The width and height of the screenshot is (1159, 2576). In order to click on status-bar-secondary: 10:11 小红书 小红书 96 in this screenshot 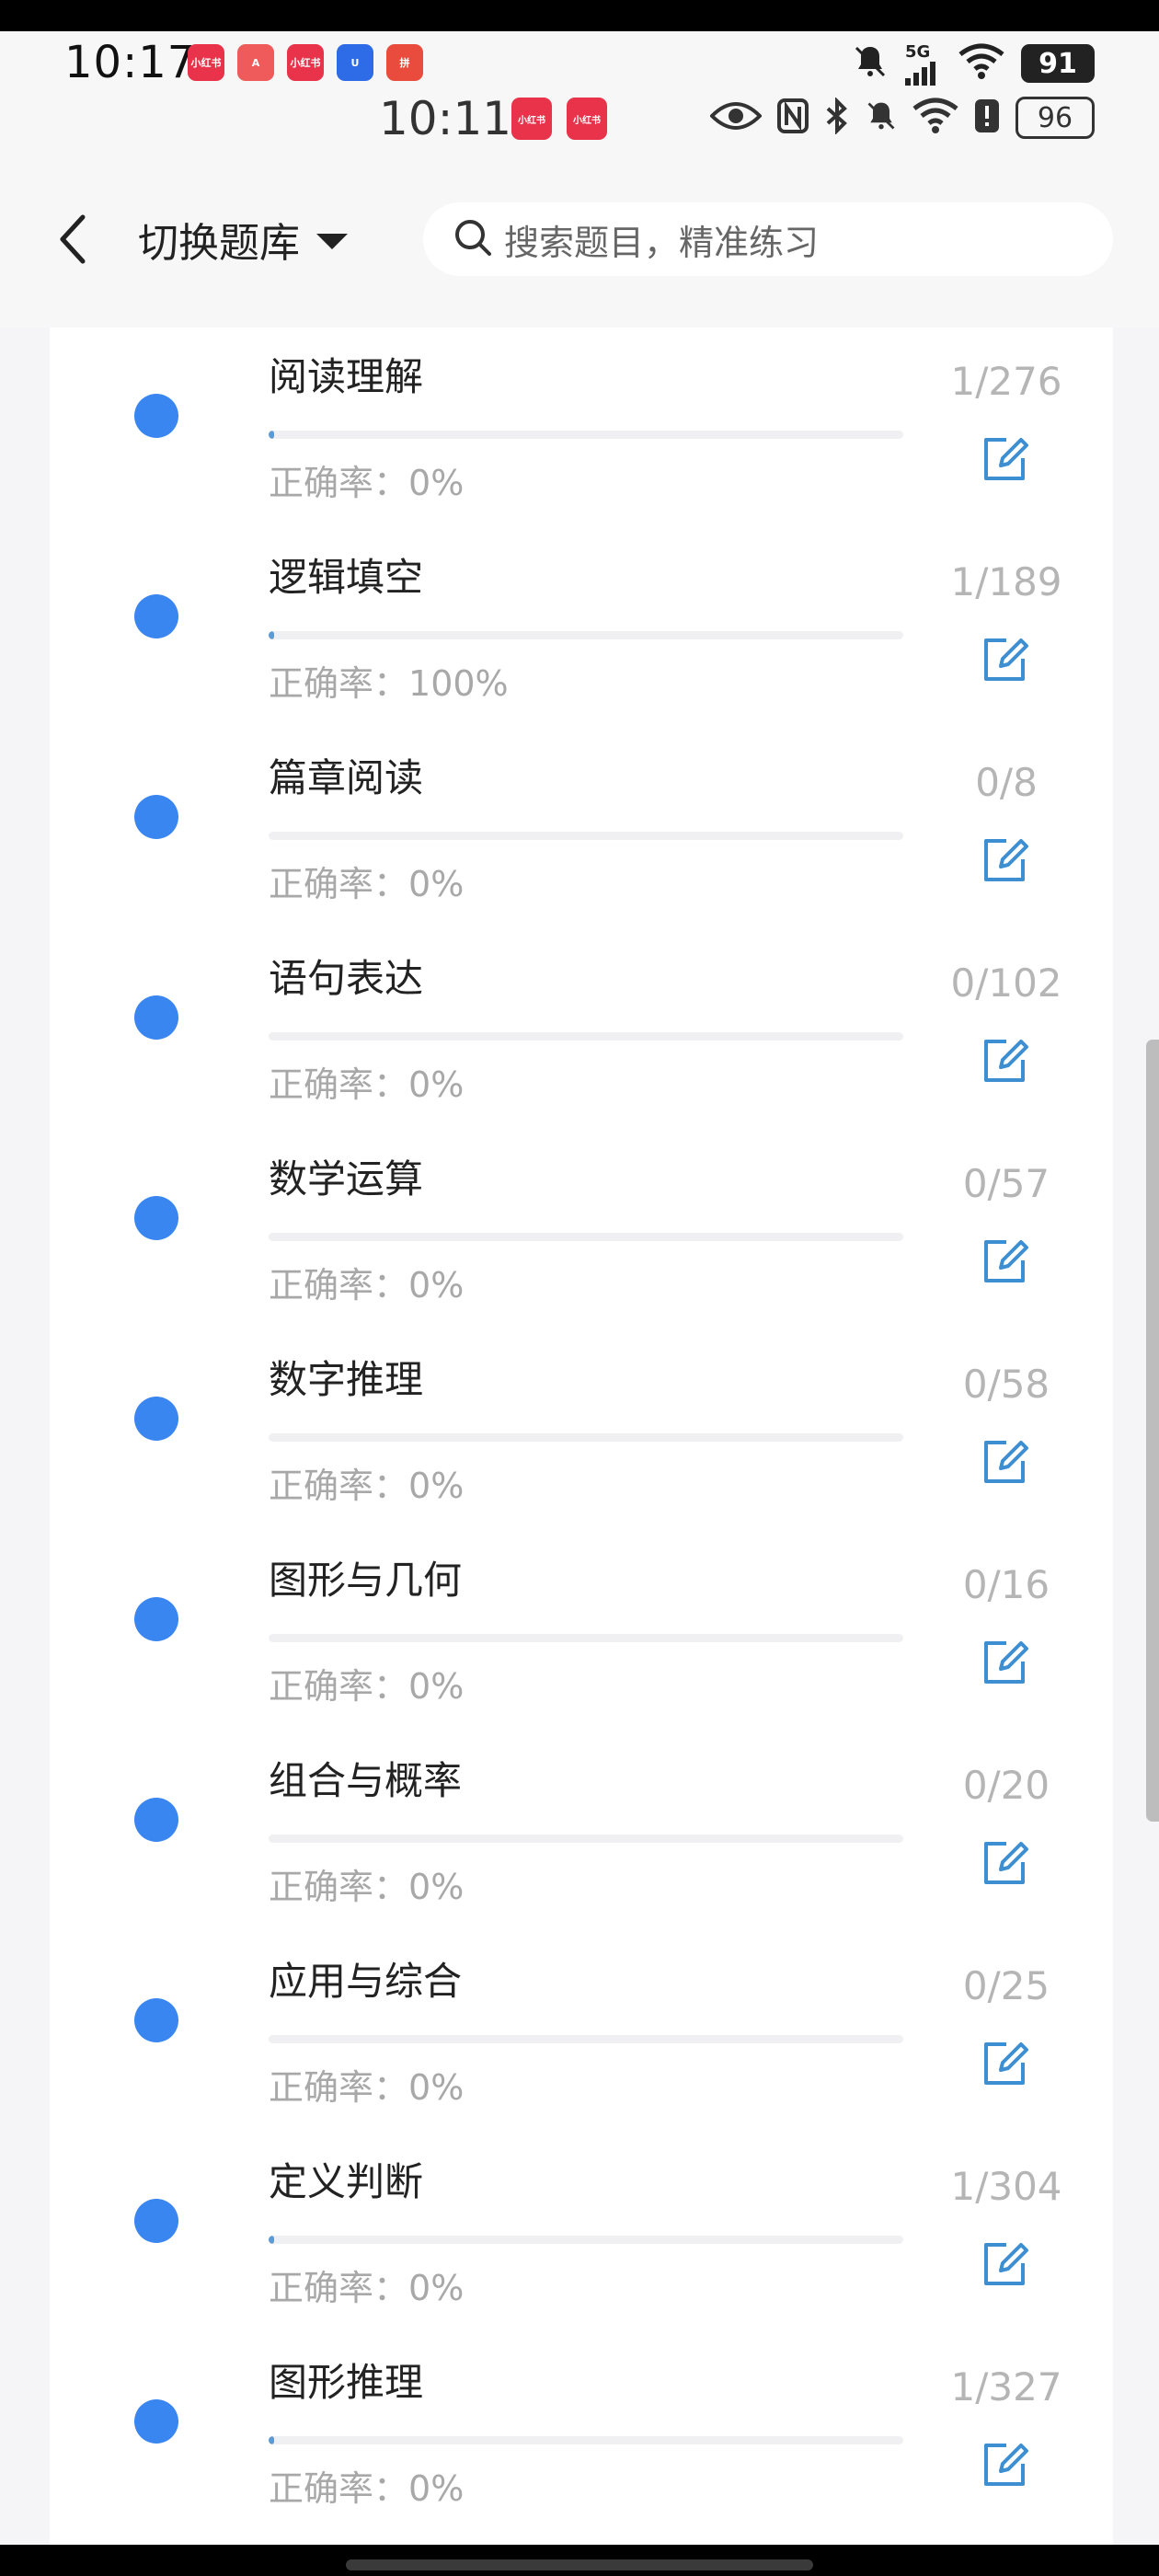, I will do `click(579, 129)`.